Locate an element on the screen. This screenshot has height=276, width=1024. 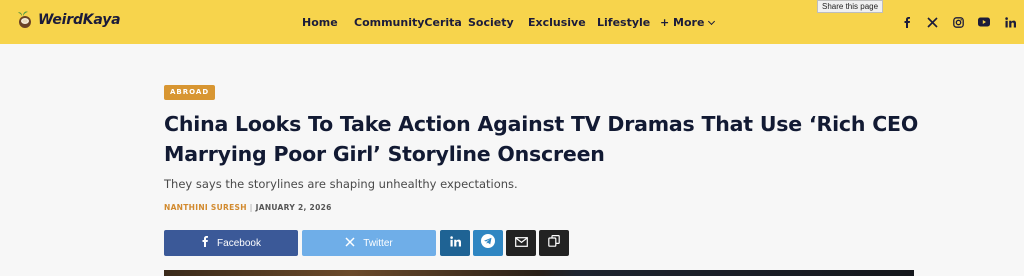
nav-society: Society is located at coordinates (491, 22).